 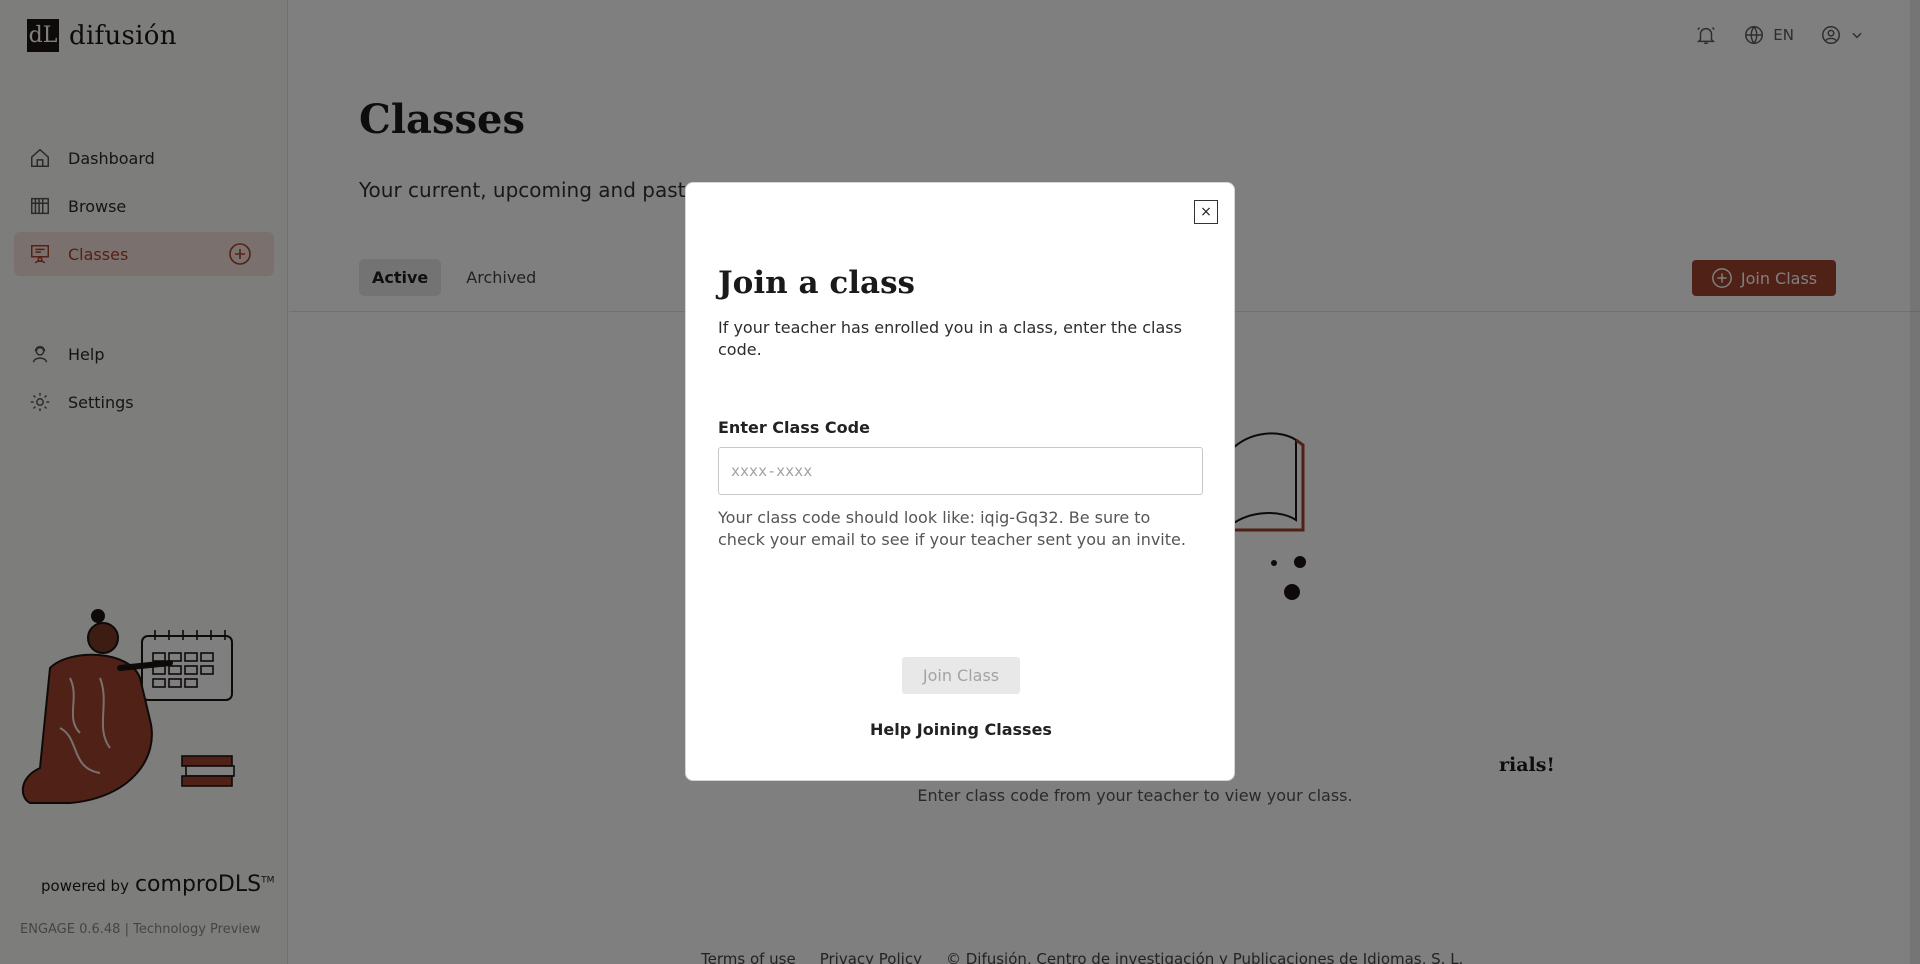 What do you see at coordinates (794, 427) in the screenshot?
I see `class-code-label: Enter Class Code` at bounding box center [794, 427].